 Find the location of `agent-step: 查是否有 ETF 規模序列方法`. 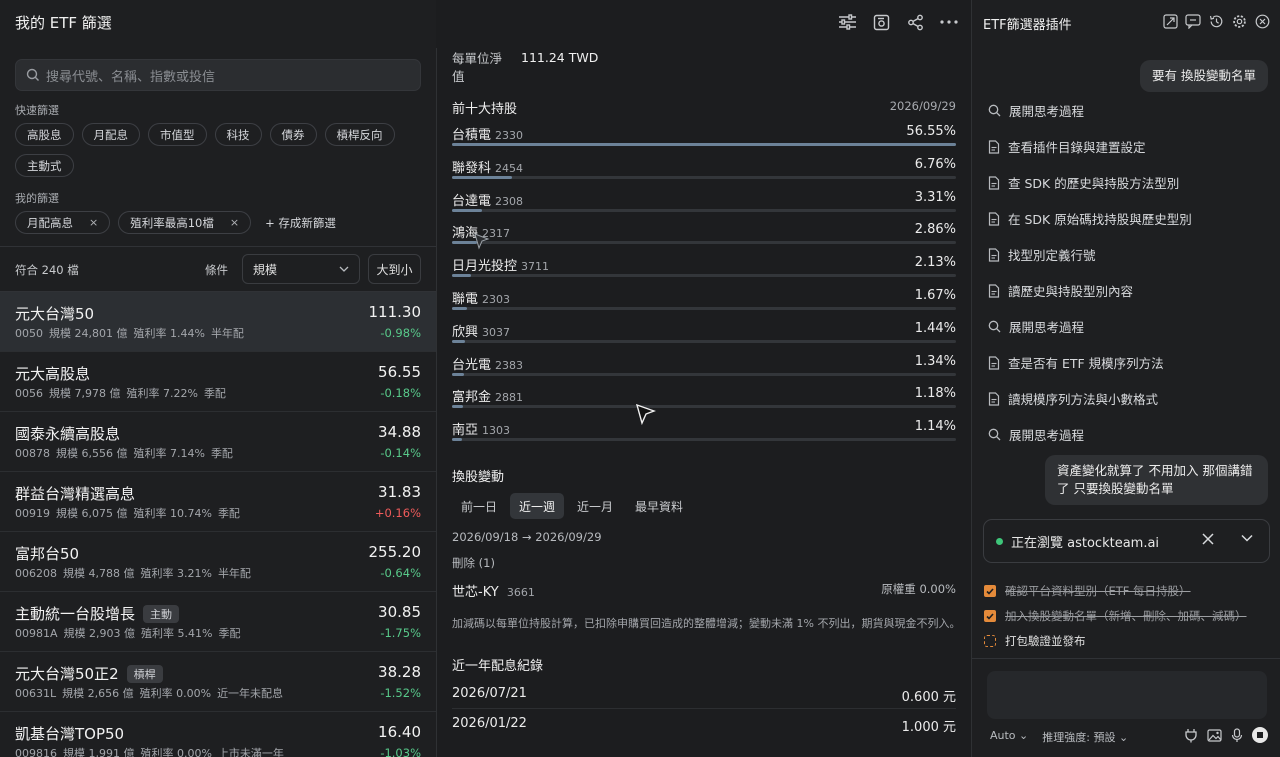

agent-step: 查是否有 ETF 規模序列方法 is located at coordinates (1076, 362).